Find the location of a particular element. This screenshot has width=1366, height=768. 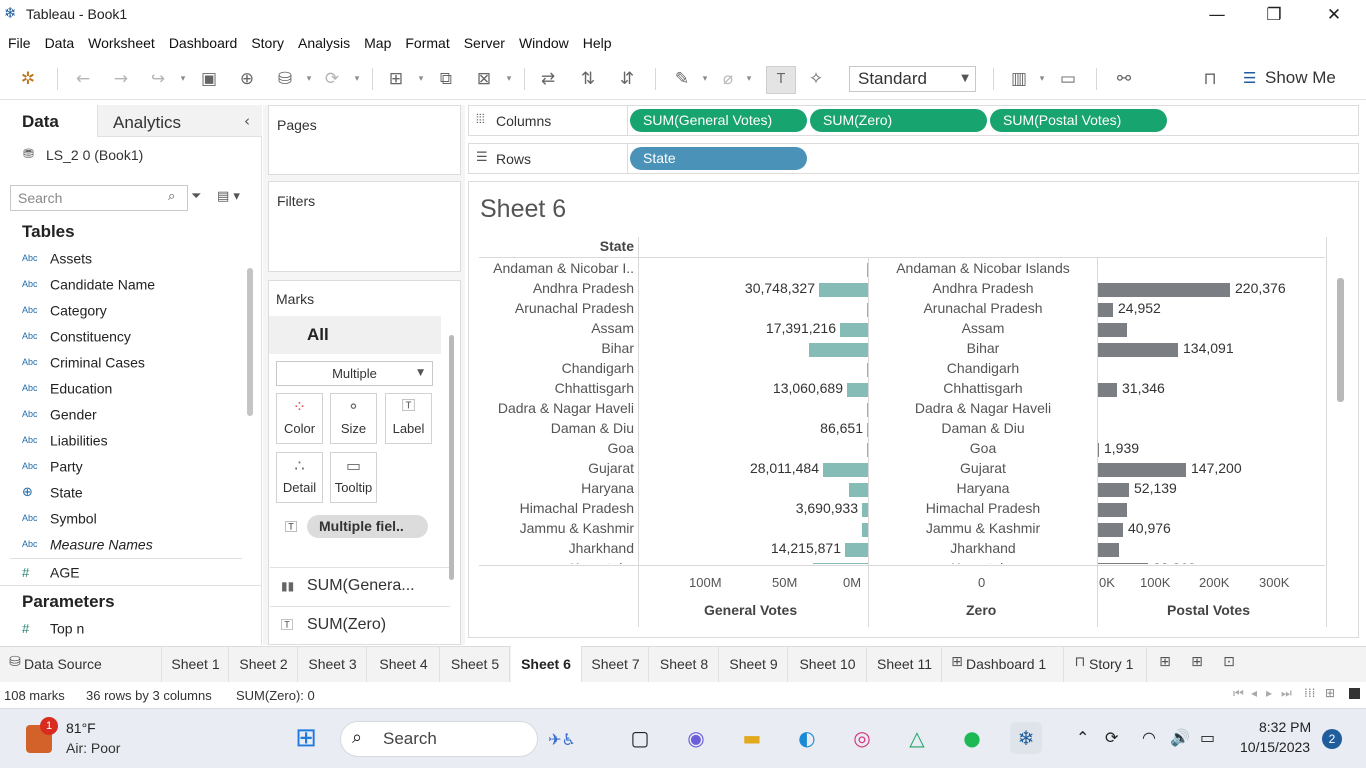

sort-ascending-icon: ⇅ is located at coordinates (588, 79).